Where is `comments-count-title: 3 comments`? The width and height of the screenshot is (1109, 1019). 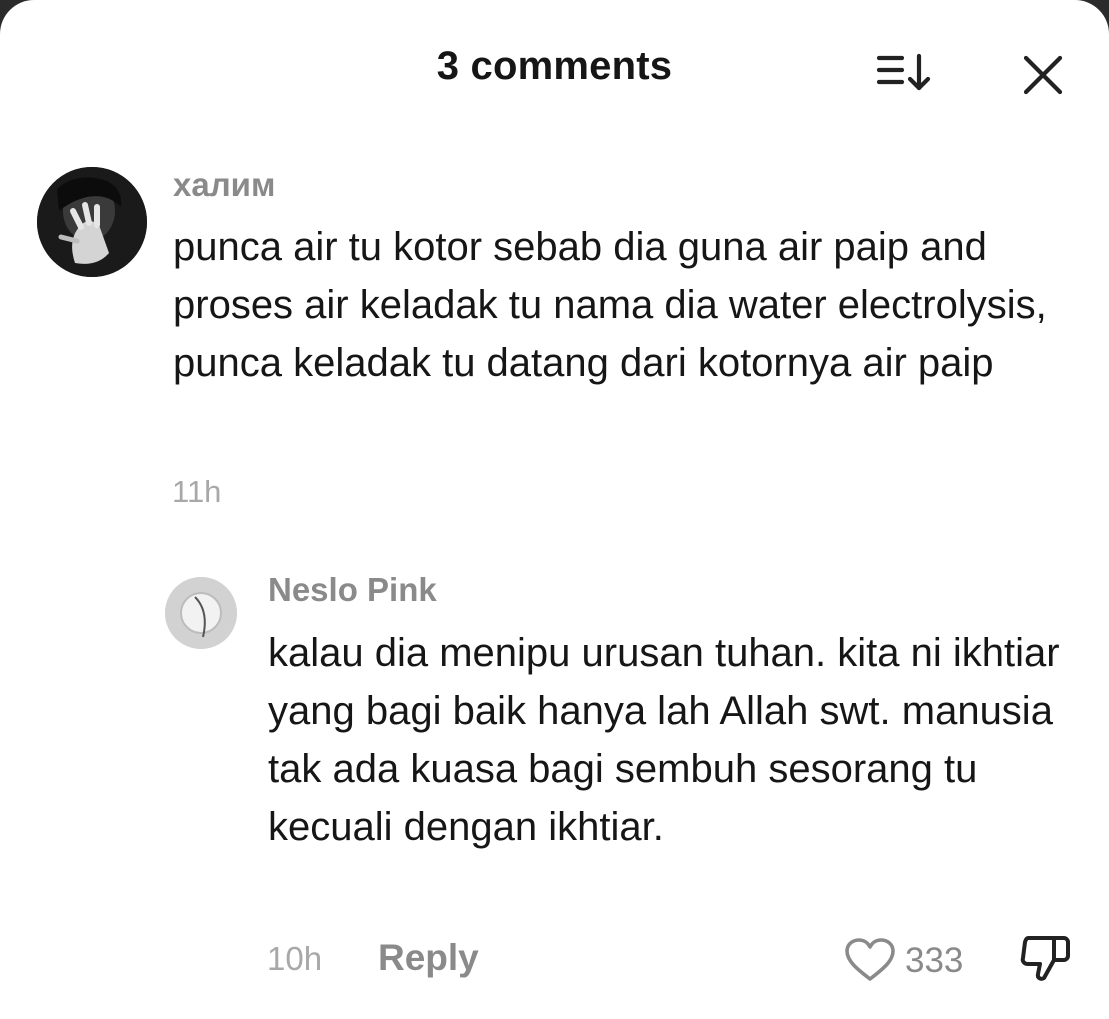
comments-count-title: 3 comments is located at coordinates (554, 66).